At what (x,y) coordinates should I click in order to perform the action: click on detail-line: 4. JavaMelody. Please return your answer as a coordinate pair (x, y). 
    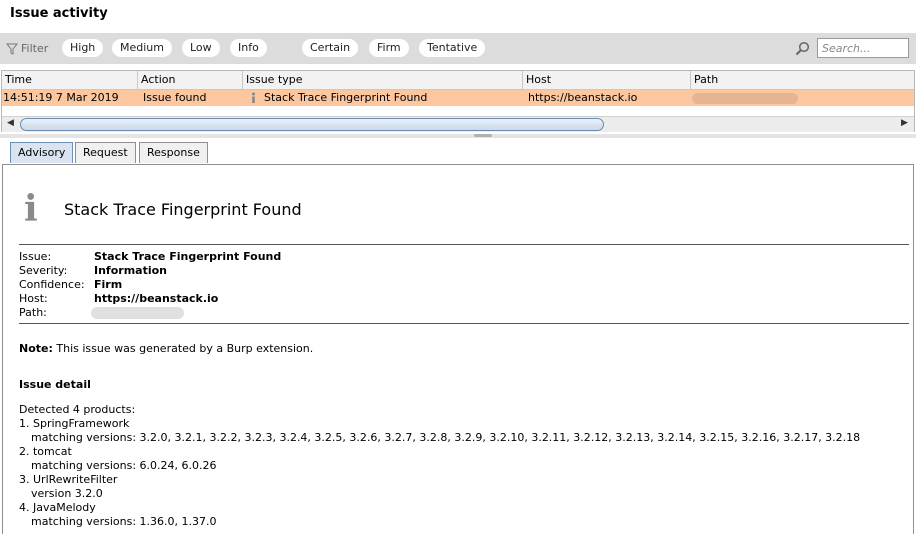
    Looking at the image, I should click on (57, 507).